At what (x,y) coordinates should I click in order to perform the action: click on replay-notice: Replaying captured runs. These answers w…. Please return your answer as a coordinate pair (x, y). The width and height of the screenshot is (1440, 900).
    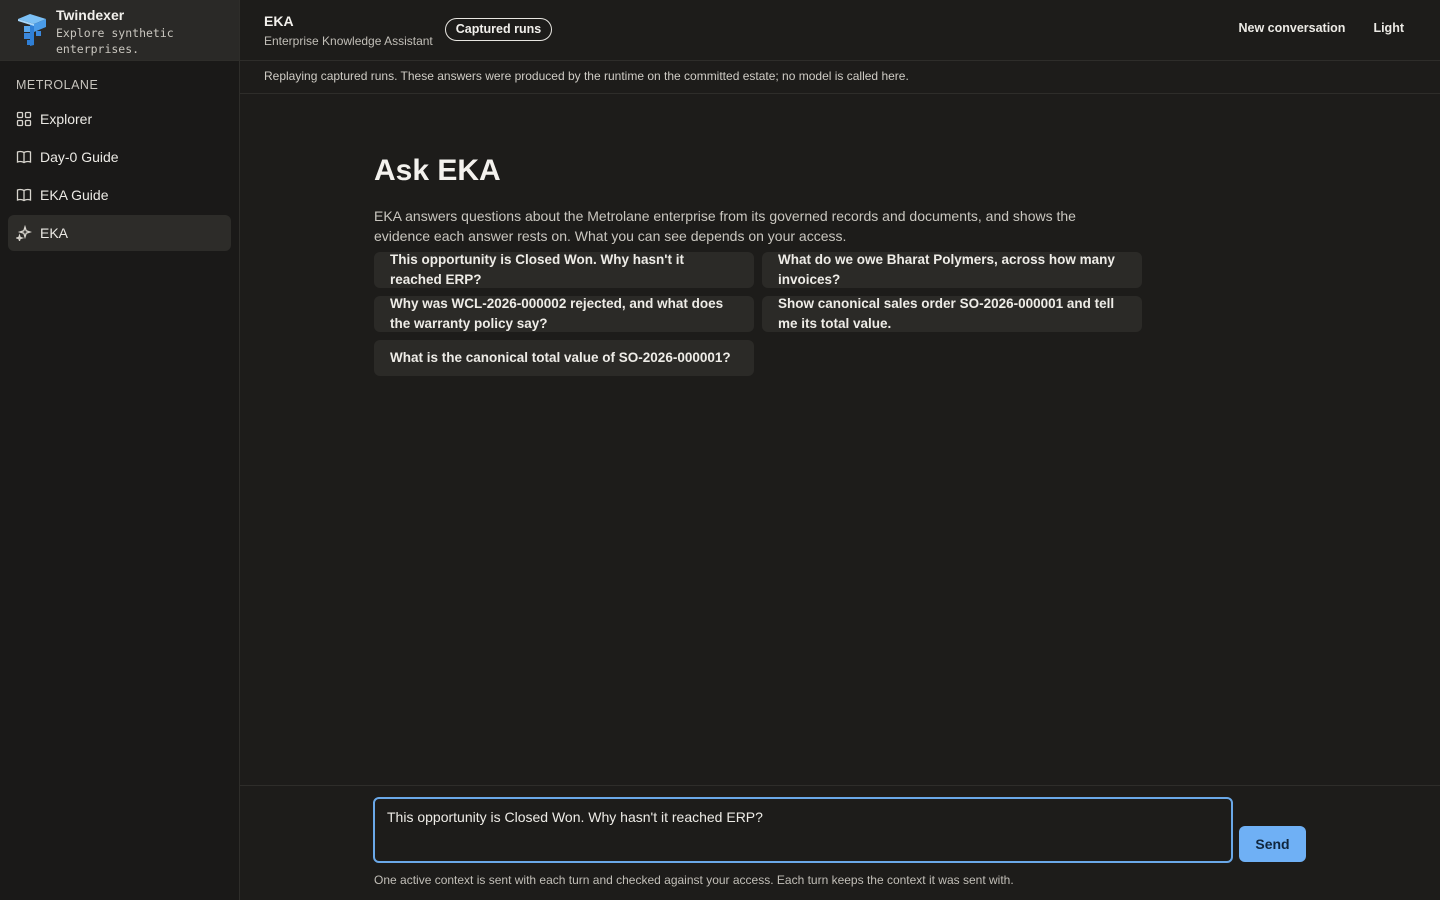
    Looking at the image, I should click on (840, 77).